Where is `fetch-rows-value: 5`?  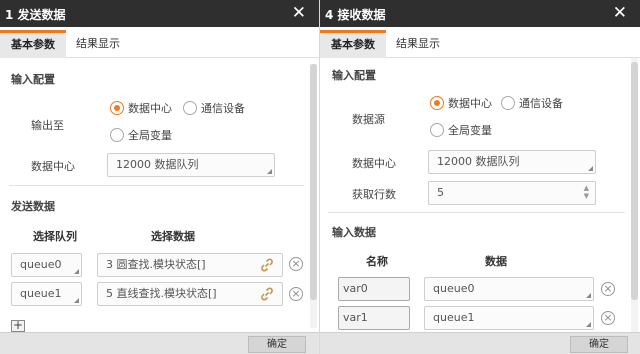
fetch-rows-value: 5 is located at coordinates (440, 192).